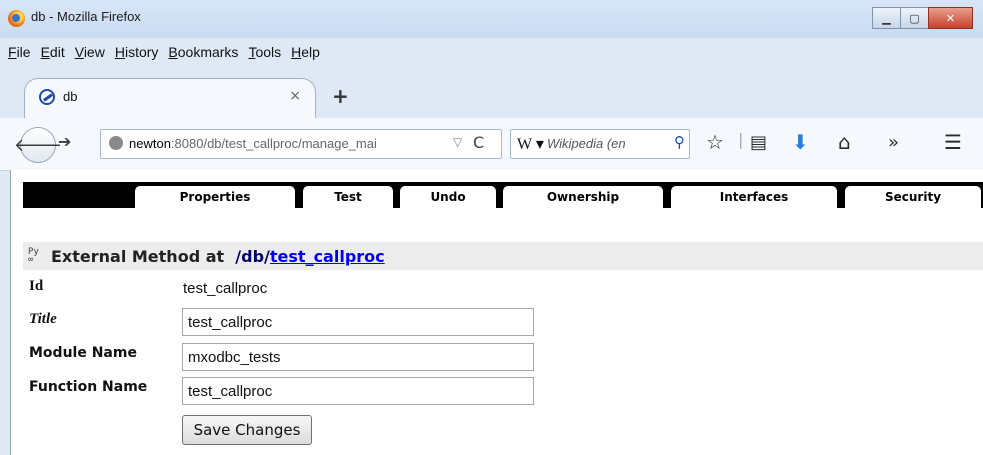  What do you see at coordinates (305, 55) in the screenshot?
I see `menu-help: Help` at bounding box center [305, 55].